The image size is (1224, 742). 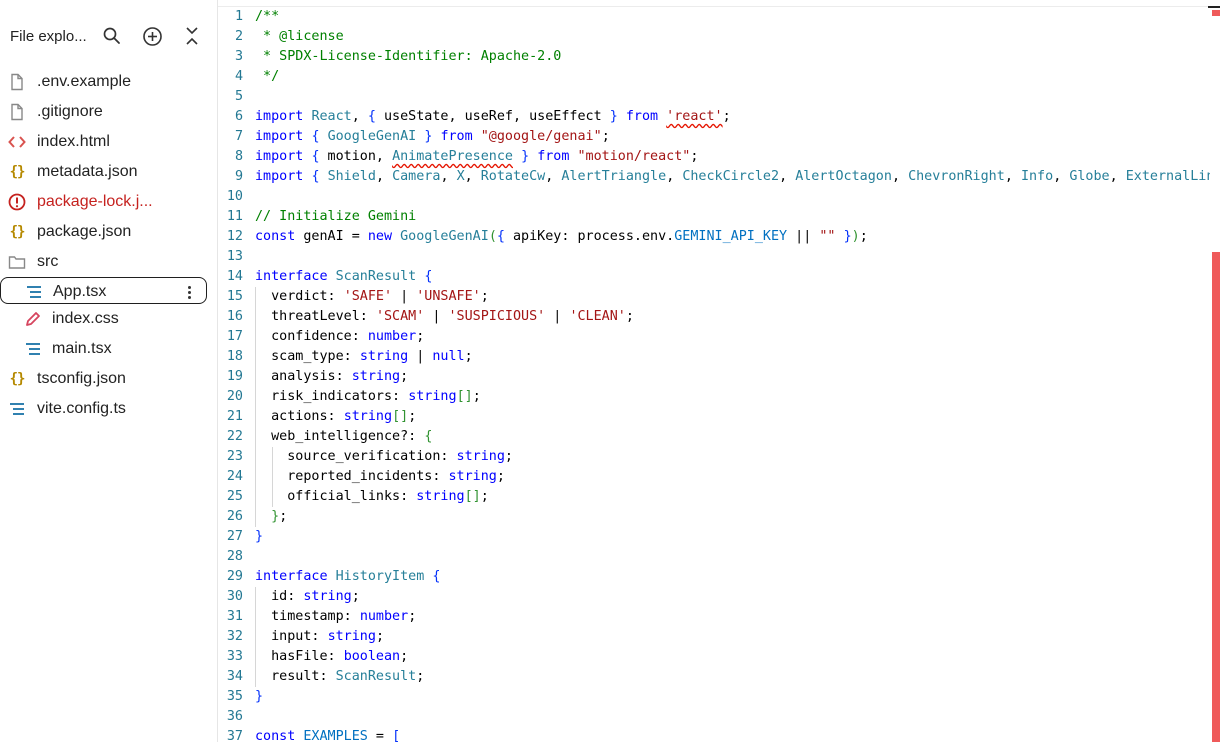 What do you see at coordinates (238, 136) in the screenshot?
I see `line-number: 7` at bounding box center [238, 136].